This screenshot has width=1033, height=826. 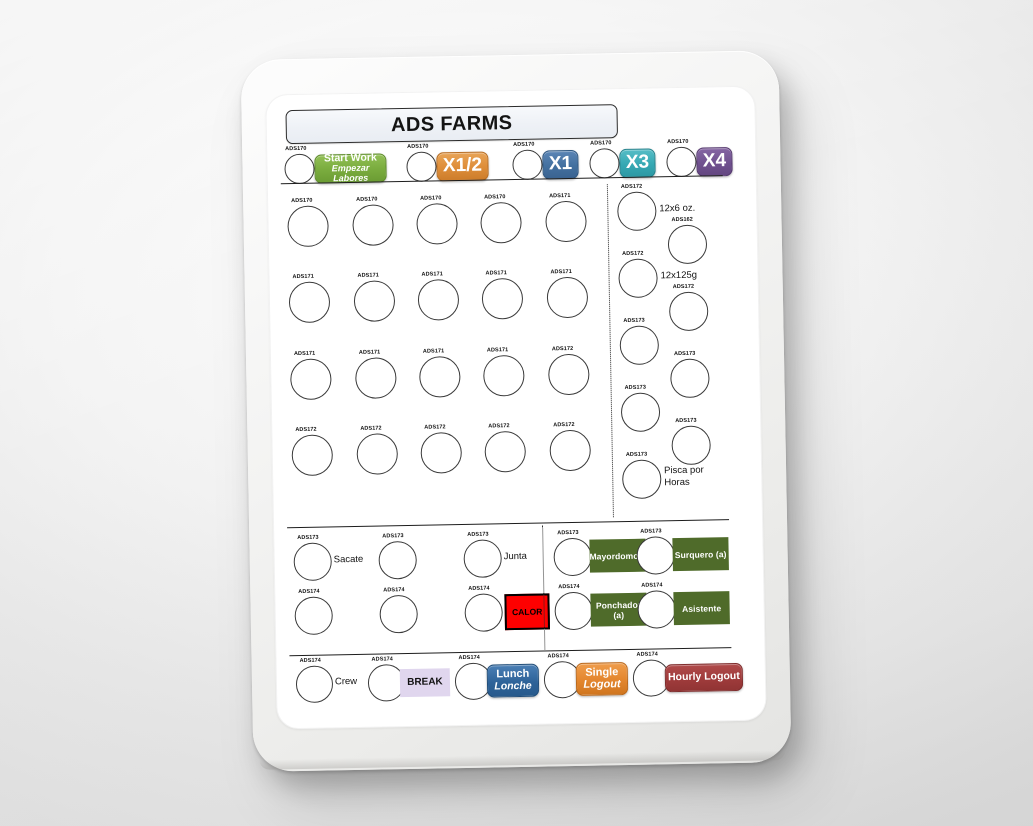 What do you see at coordinates (502, 298) in the screenshot?
I see `grid-circle-r1-c3` at bounding box center [502, 298].